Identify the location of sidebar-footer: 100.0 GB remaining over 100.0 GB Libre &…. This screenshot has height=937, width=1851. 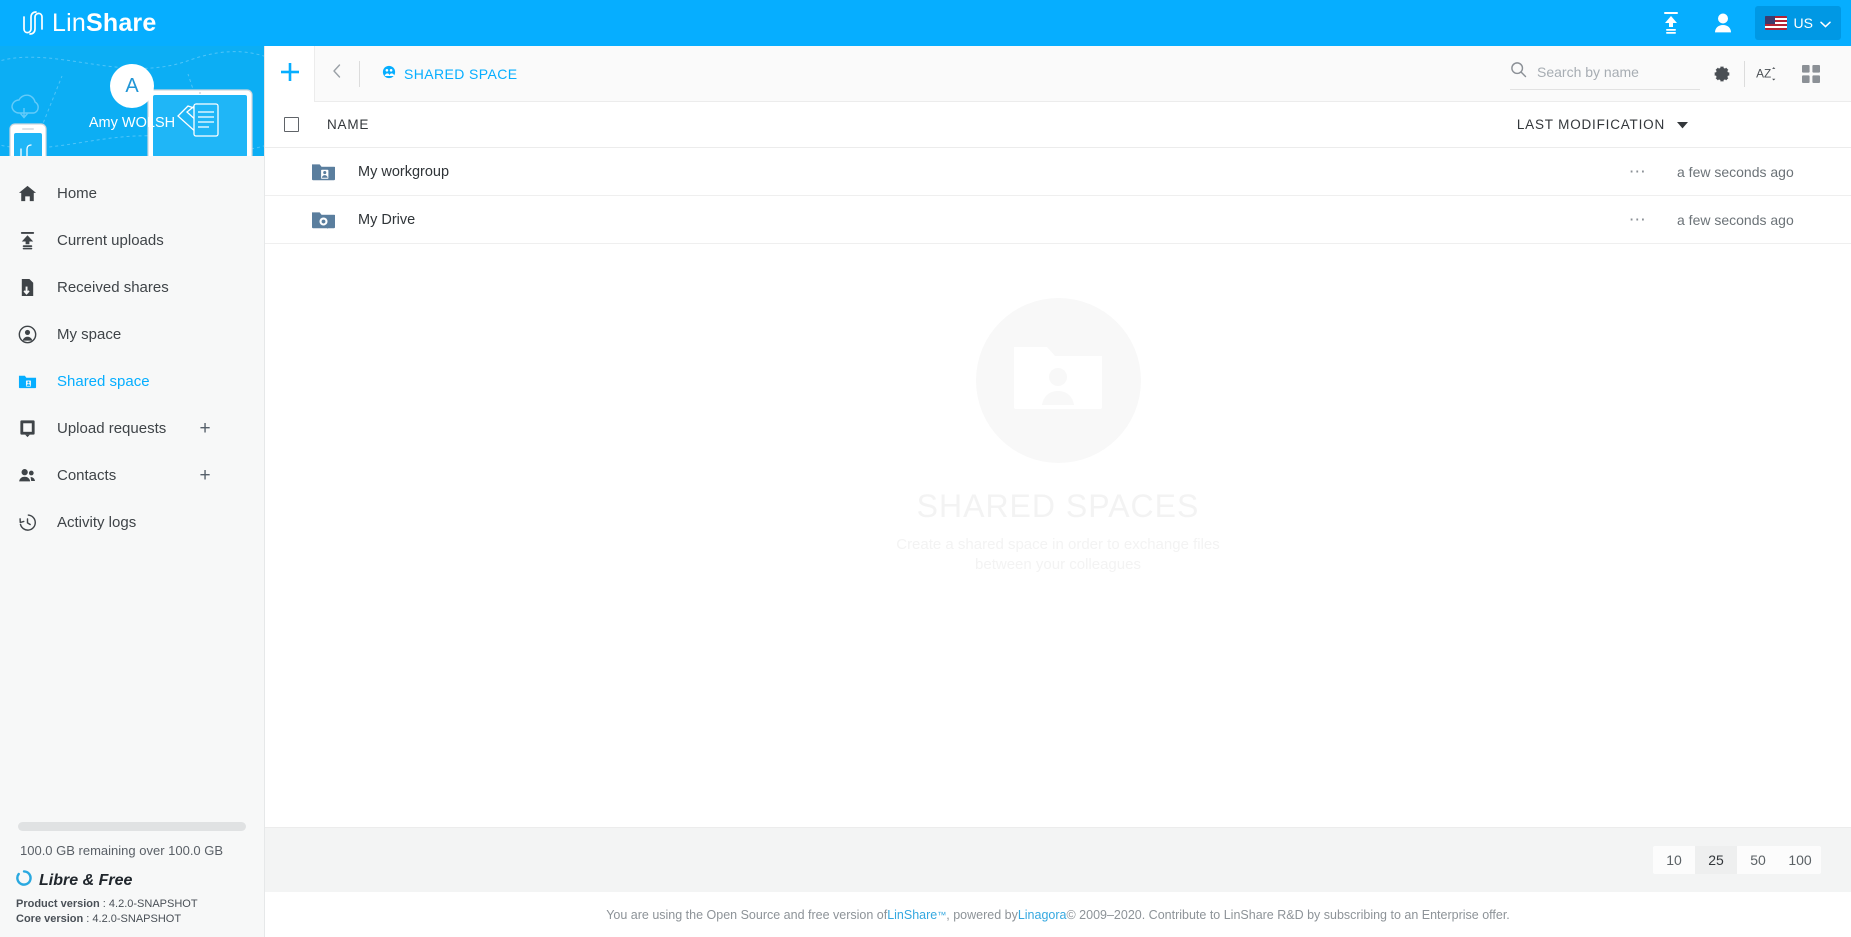
(132, 879).